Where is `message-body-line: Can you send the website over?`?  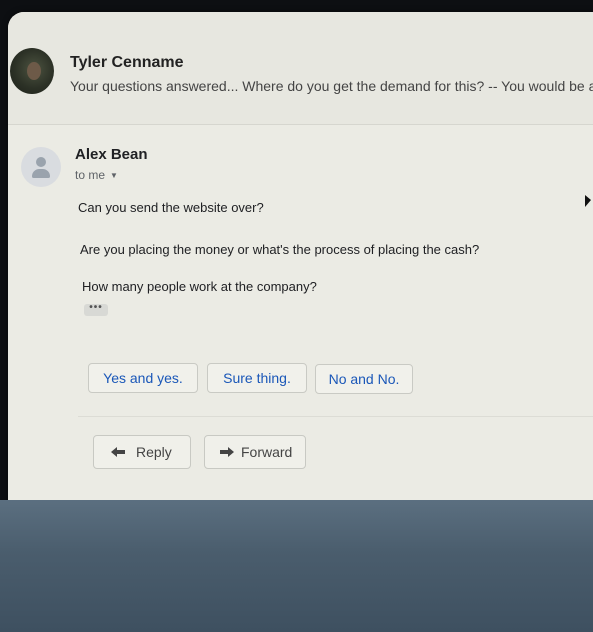
message-body-line: Can you send the website over? is located at coordinates (171, 207).